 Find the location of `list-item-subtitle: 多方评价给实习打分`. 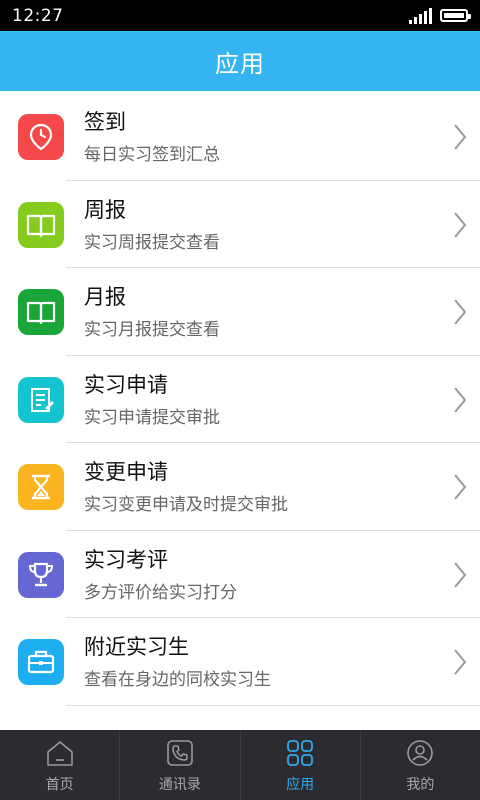

list-item-subtitle: 多方评价给实习打分 is located at coordinates (160, 592).